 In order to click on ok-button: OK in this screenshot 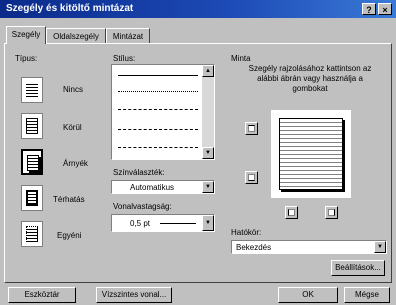, I will do `click(308, 295)`.